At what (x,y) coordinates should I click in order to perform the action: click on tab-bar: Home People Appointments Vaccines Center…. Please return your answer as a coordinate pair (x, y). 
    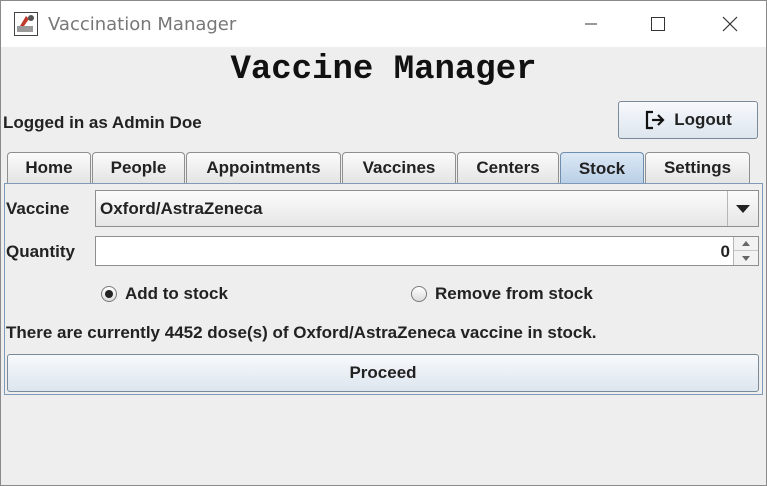
    Looking at the image, I should click on (383, 168).